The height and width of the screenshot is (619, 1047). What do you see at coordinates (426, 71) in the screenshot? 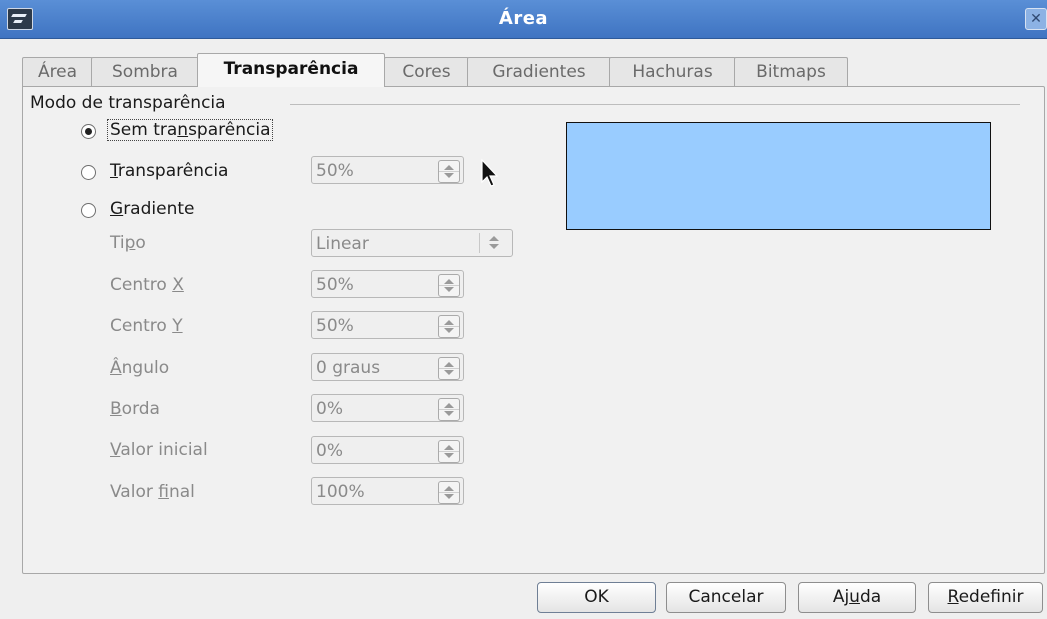
I see `tab-cores: Cores` at bounding box center [426, 71].